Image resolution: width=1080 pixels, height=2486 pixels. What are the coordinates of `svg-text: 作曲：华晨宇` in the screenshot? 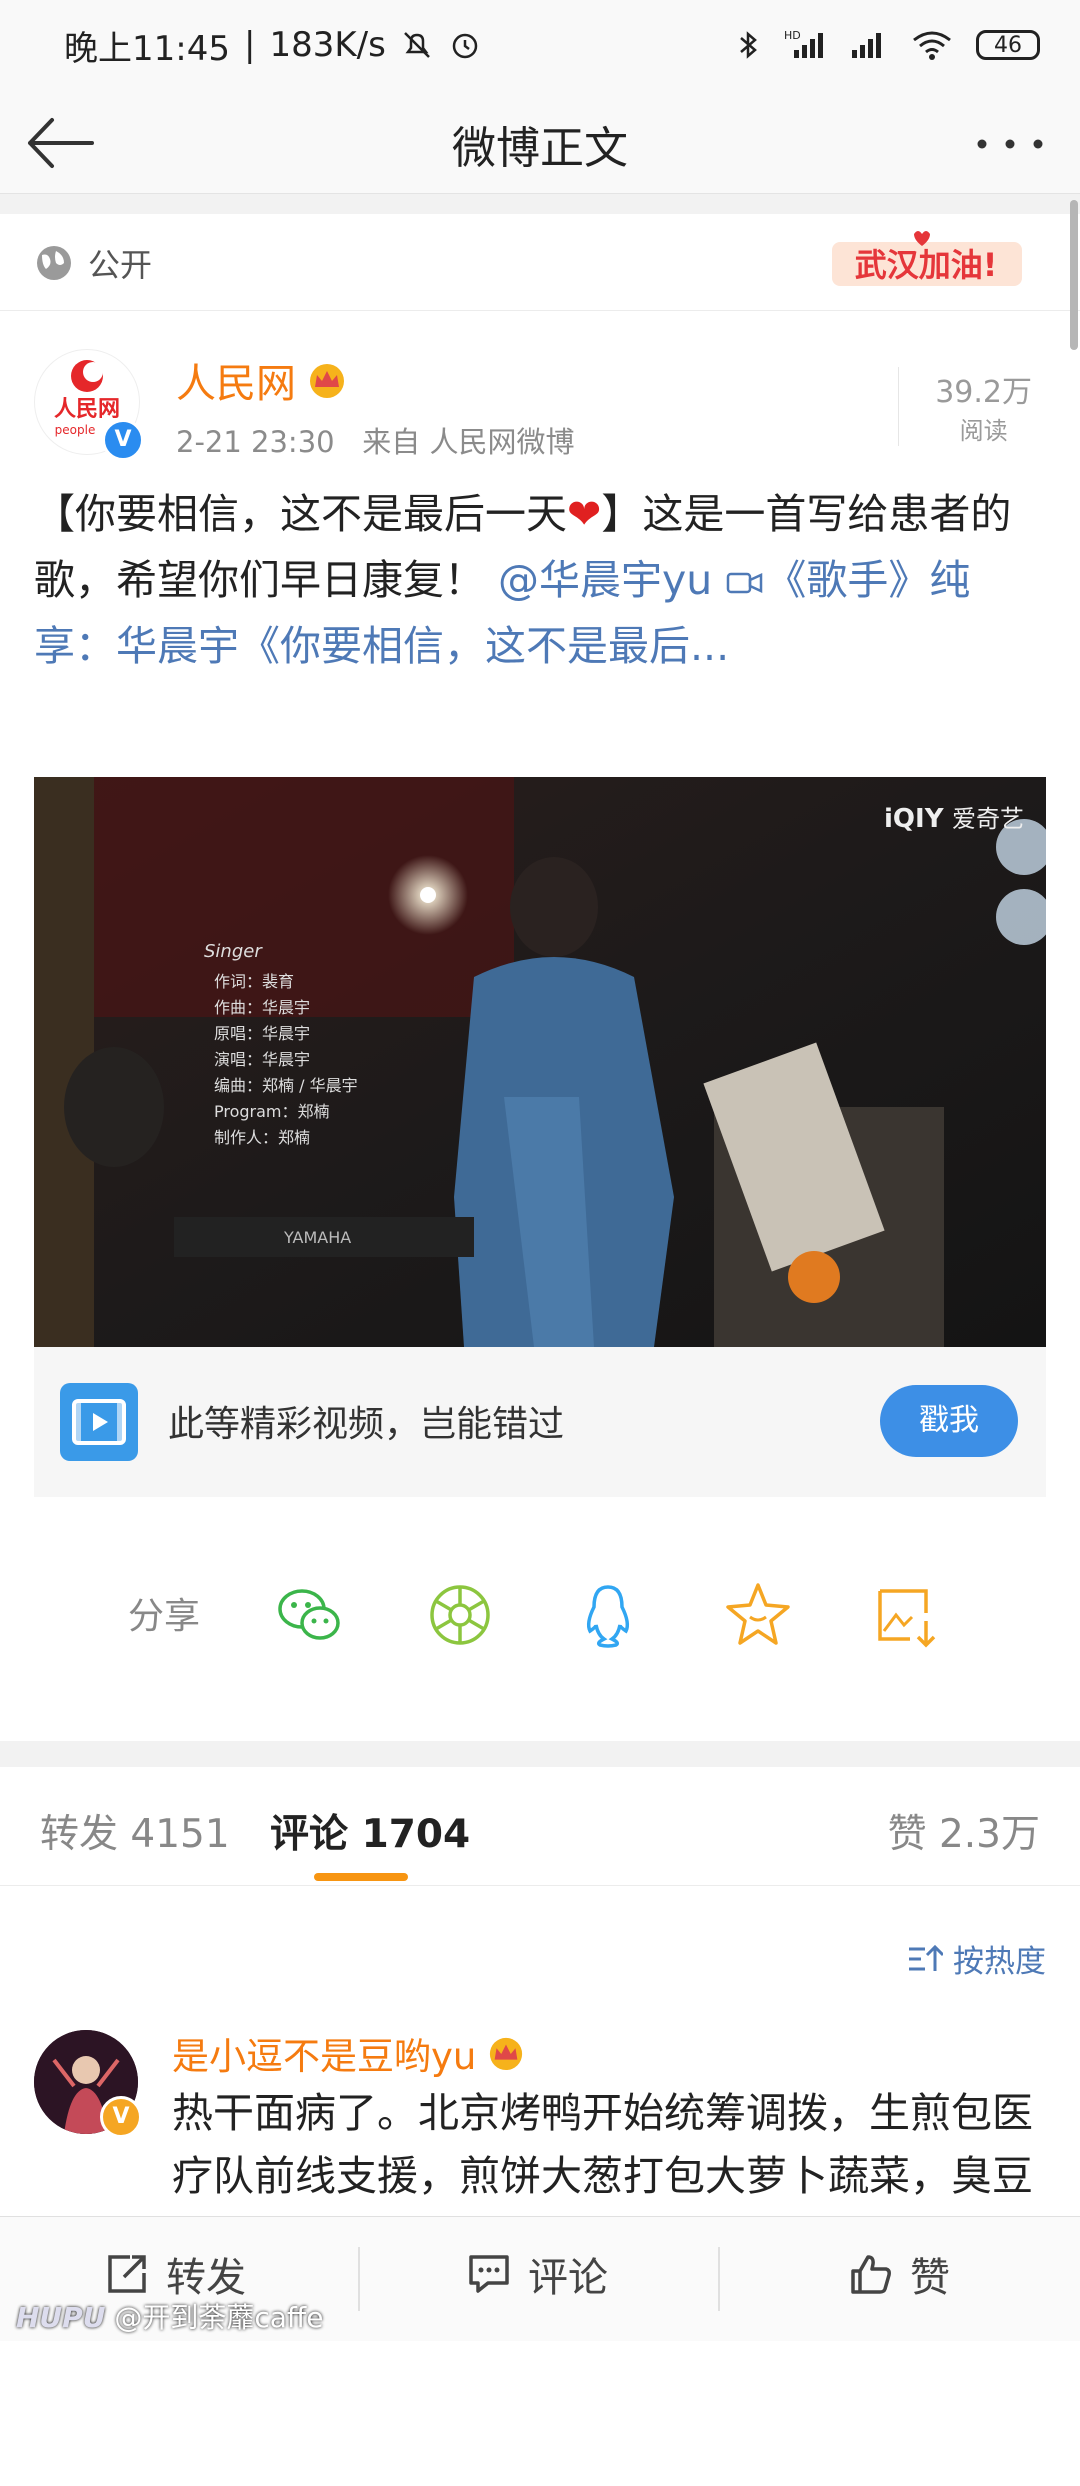 It's located at (262, 1007).